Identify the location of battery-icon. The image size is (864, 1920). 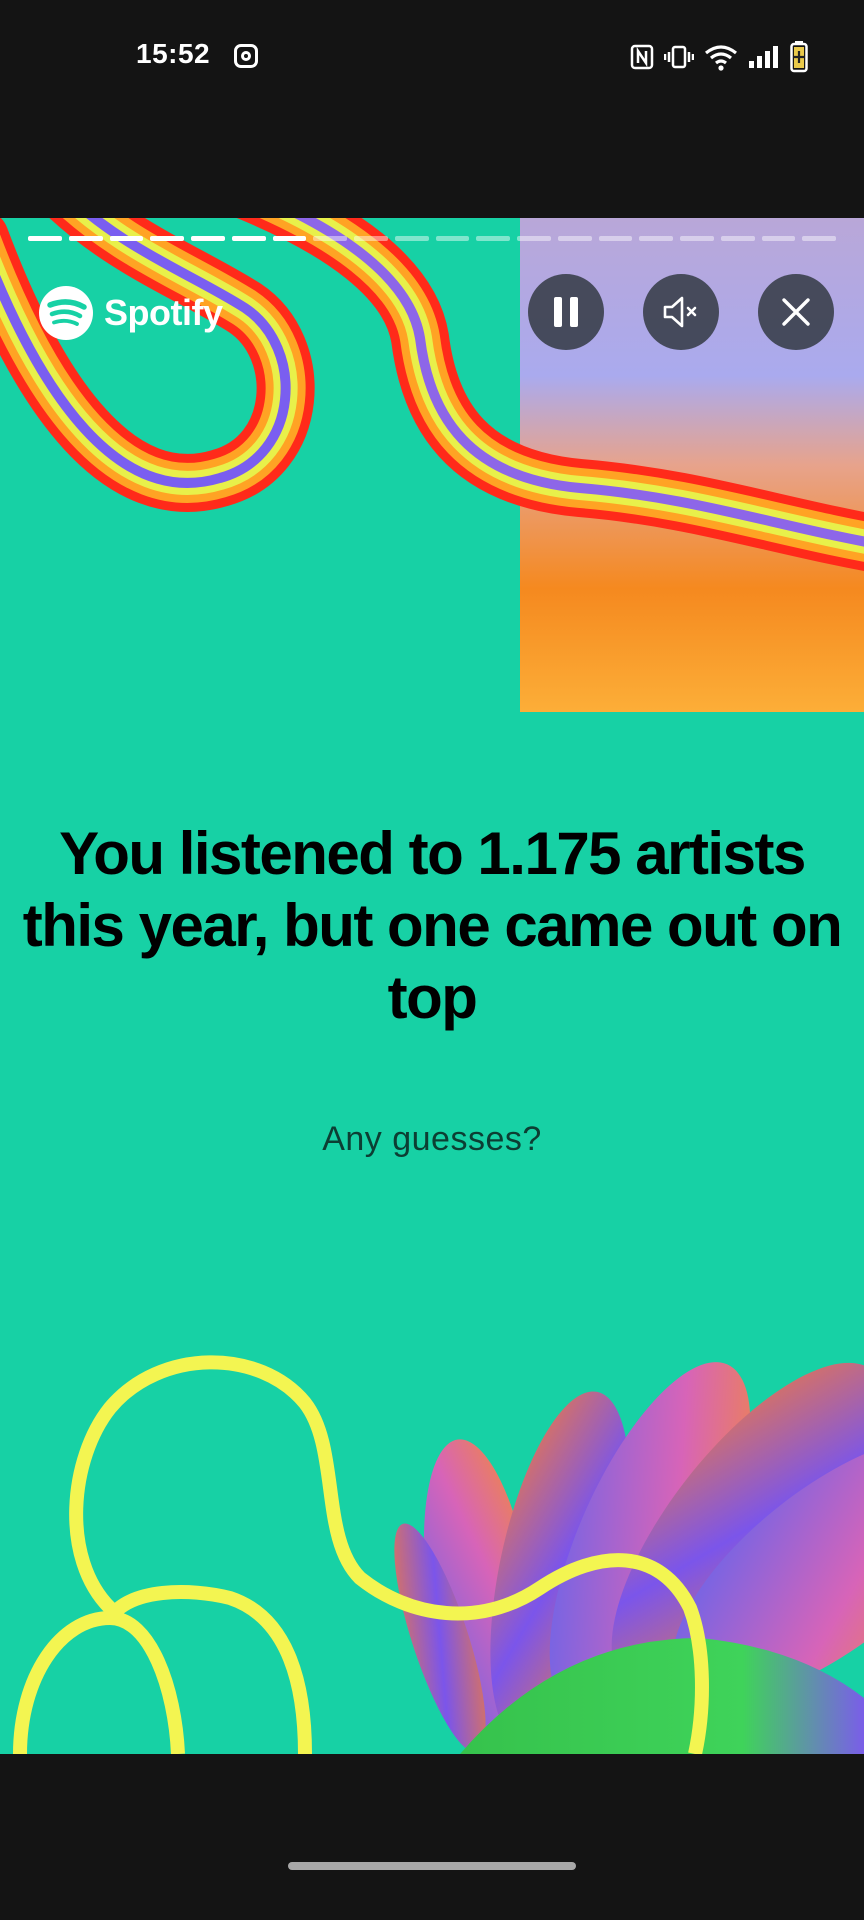
(799, 57).